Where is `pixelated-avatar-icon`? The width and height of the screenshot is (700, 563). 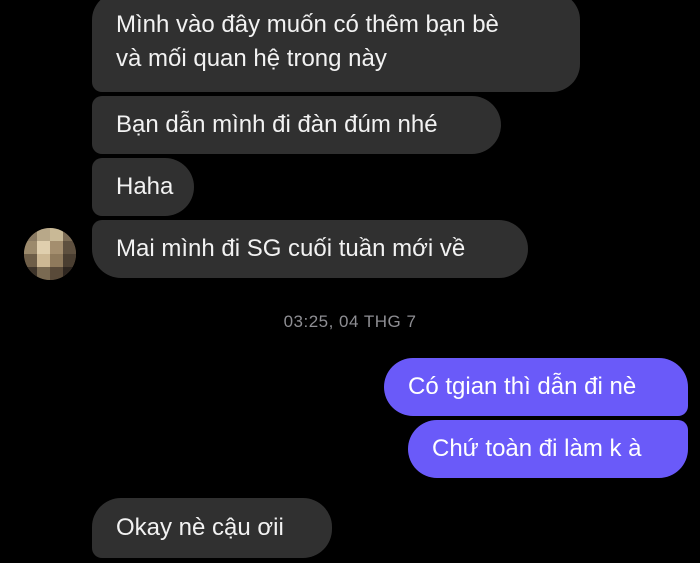
pixelated-avatar-icon is located at coordinates (50, 254).